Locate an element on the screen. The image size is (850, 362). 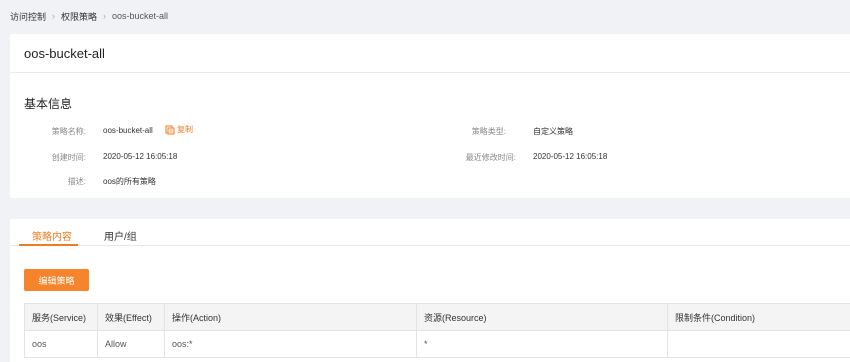
copy-label: 复制 is located at coordinates (185, 129).